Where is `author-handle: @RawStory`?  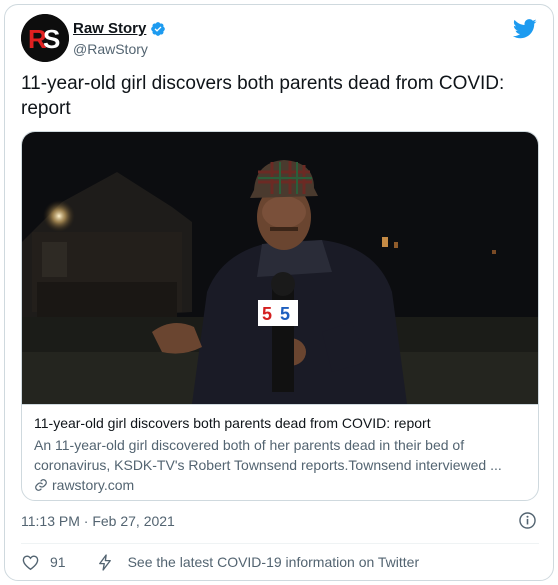
author-handle: @RawStory is located at coordinates (110, 49).